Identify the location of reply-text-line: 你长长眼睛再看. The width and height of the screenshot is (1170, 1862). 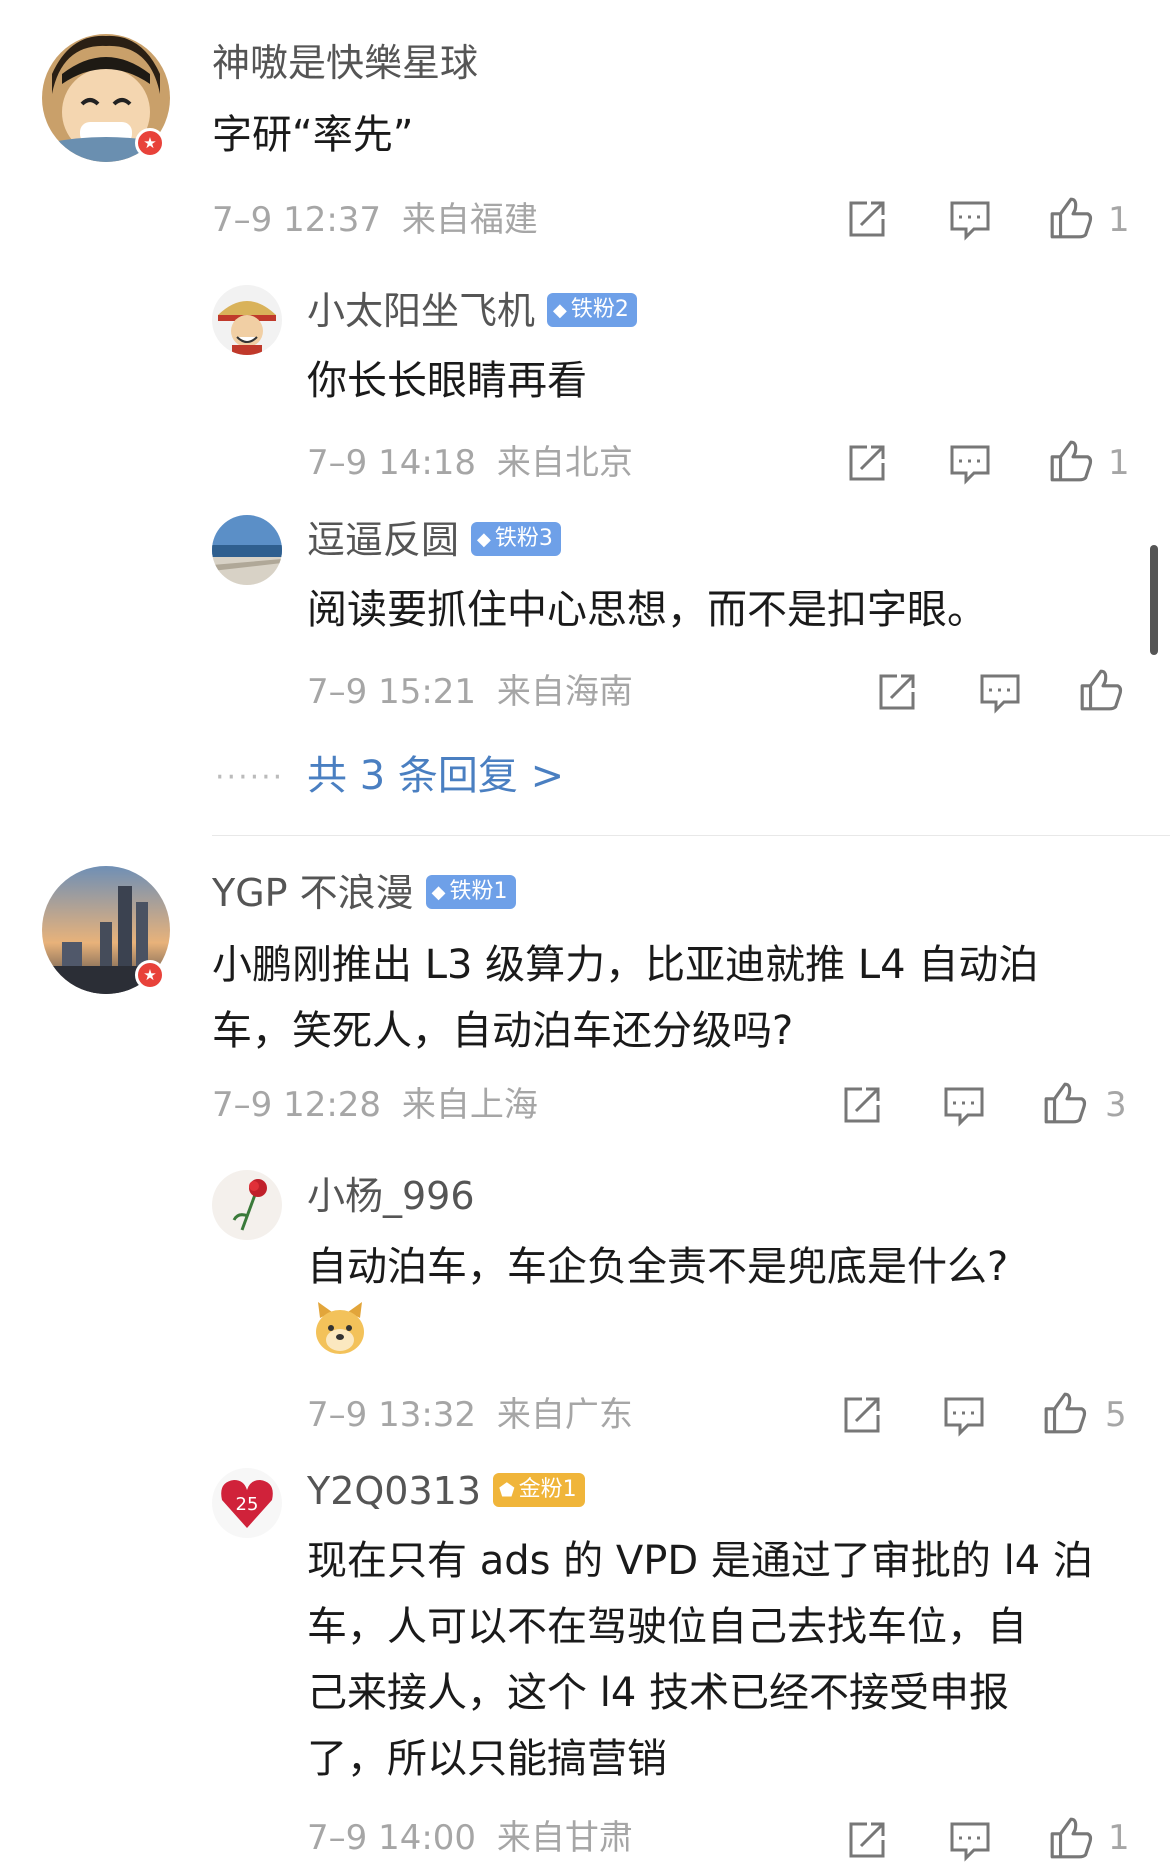
(447, 381).